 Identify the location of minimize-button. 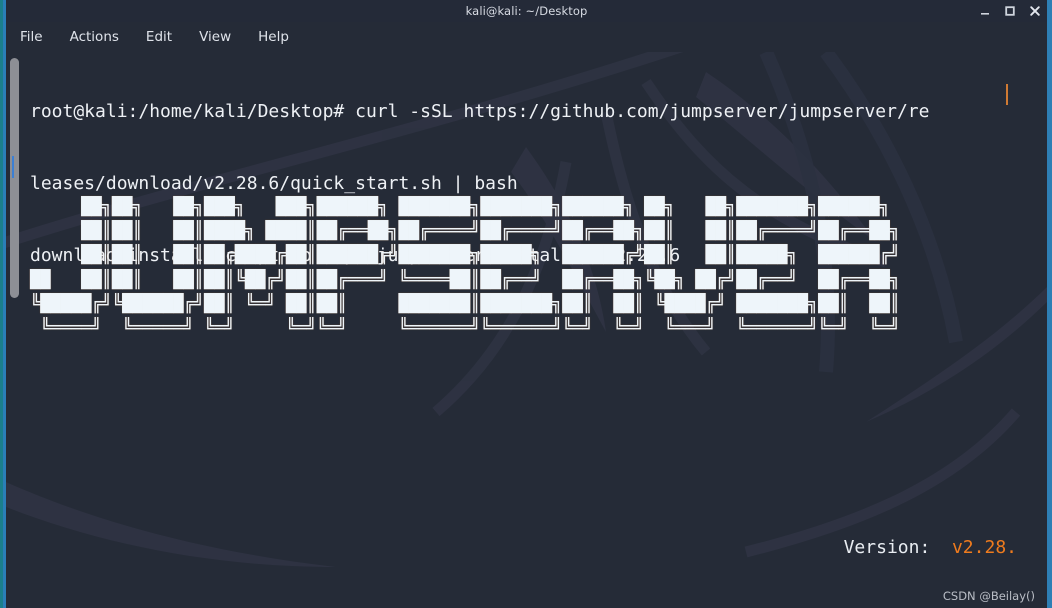
(985, 11).